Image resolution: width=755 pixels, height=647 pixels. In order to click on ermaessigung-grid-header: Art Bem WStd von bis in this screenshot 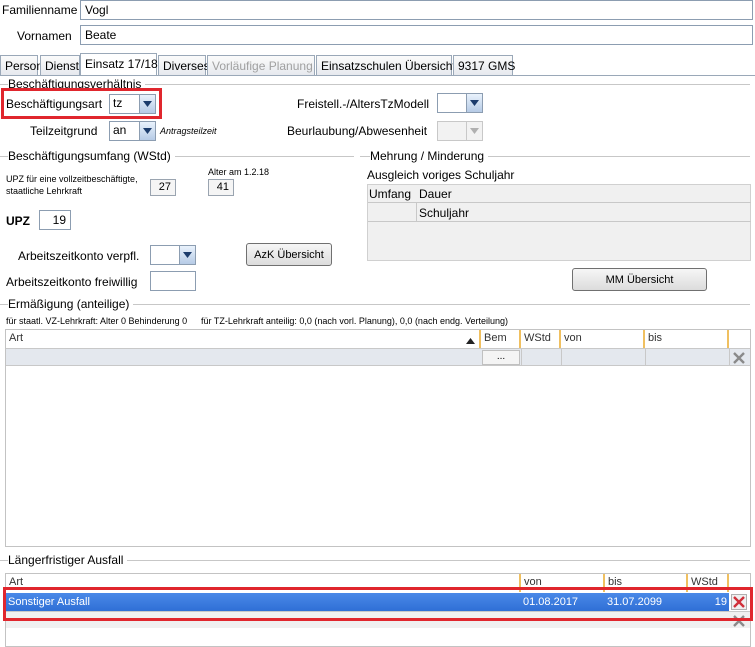, I will do `click(378, 339)`.